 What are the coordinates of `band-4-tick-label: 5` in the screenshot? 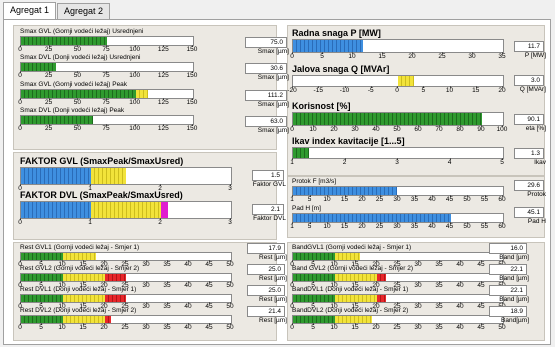 It's located at (313, 327).